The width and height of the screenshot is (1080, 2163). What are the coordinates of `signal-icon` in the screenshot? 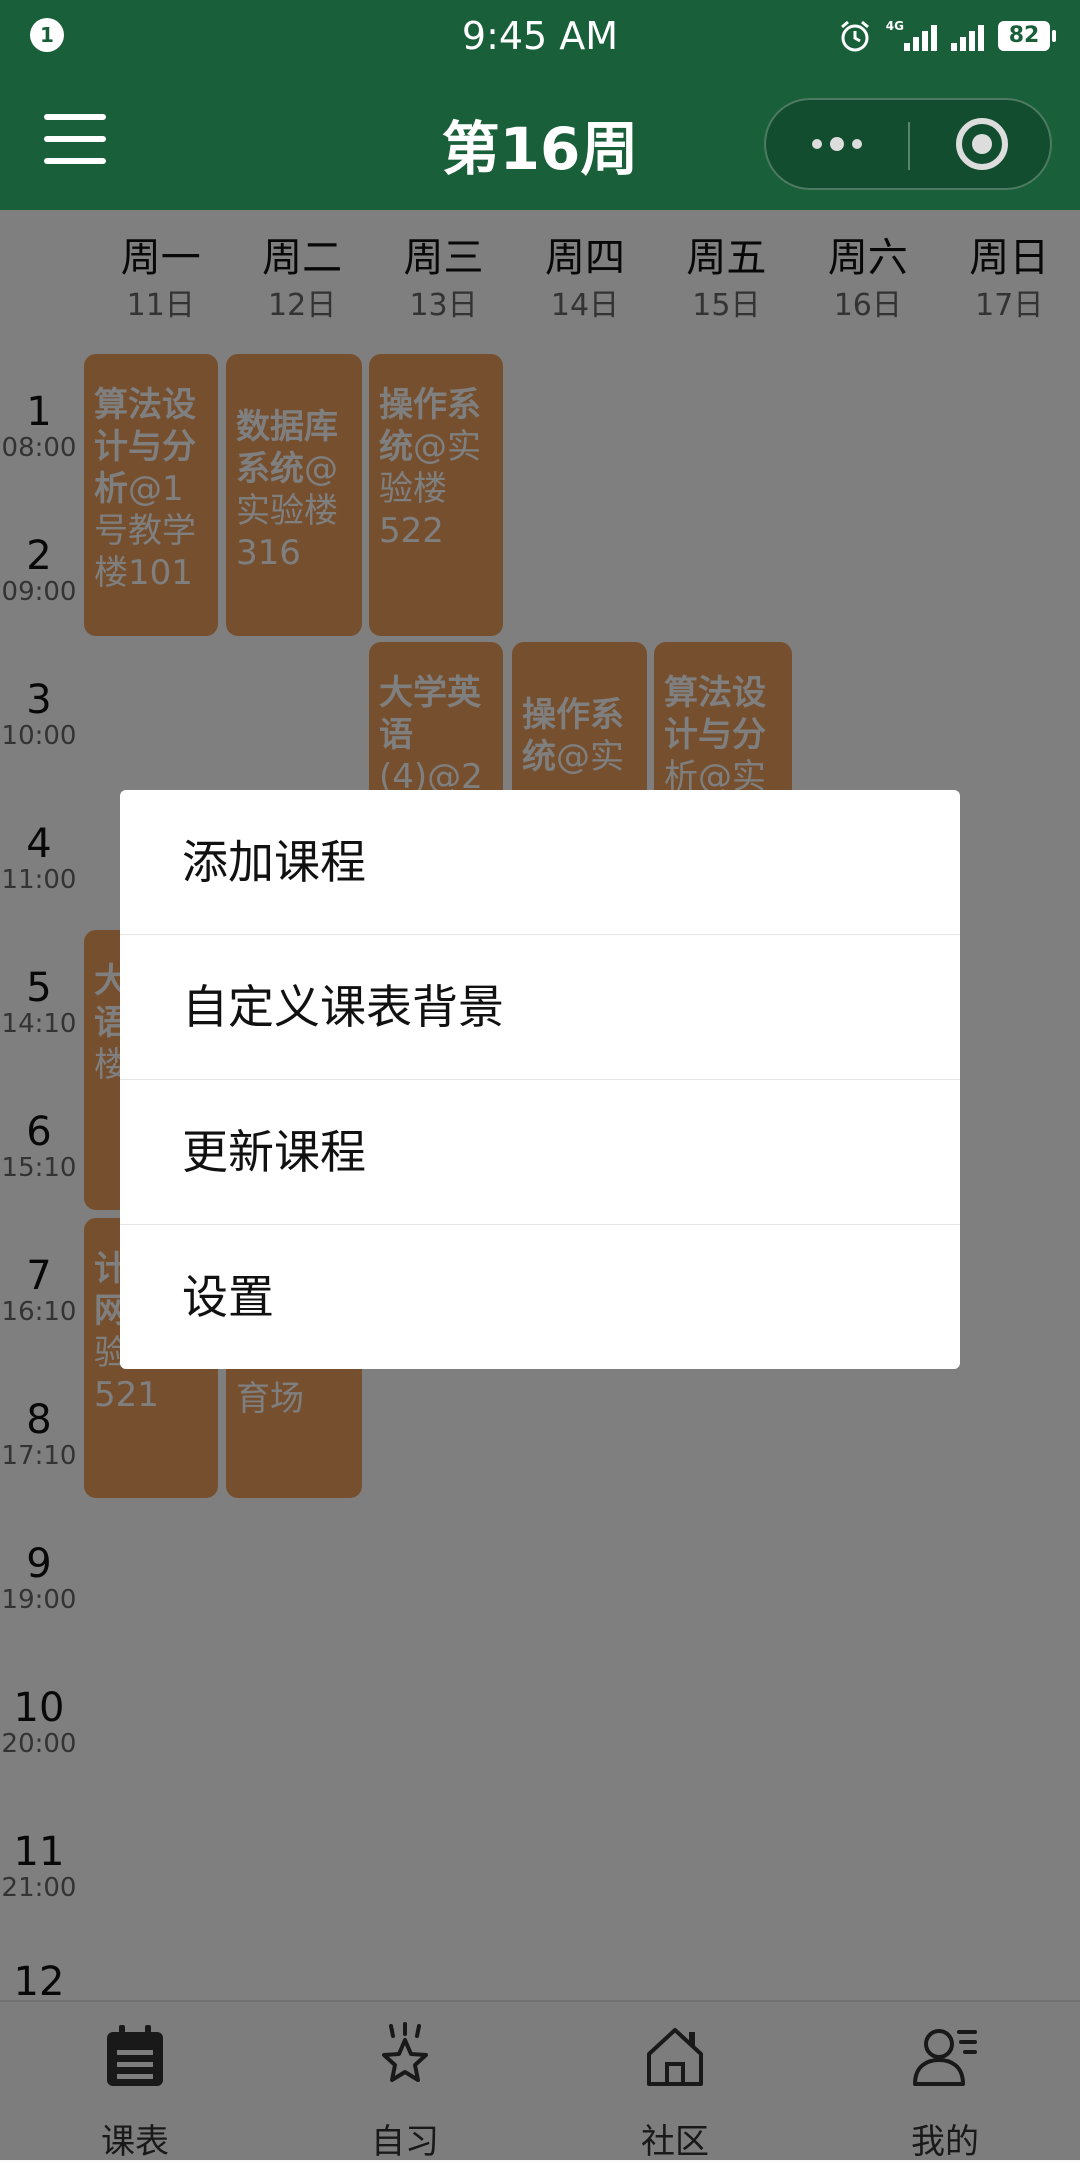 It's located at (920, 36).